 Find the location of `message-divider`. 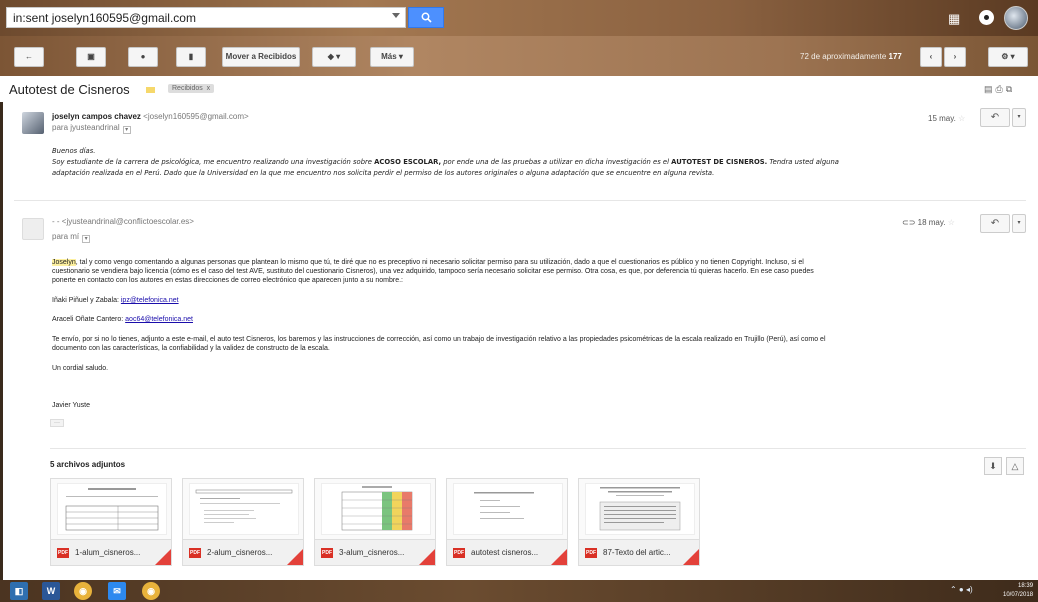

message-divider is located at coordinates (520, 200).